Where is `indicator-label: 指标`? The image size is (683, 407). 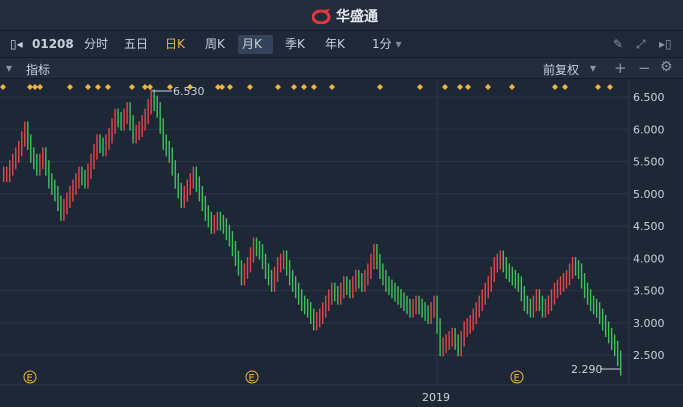 indicator-label: 指标 is located at coordinates (38, 69).